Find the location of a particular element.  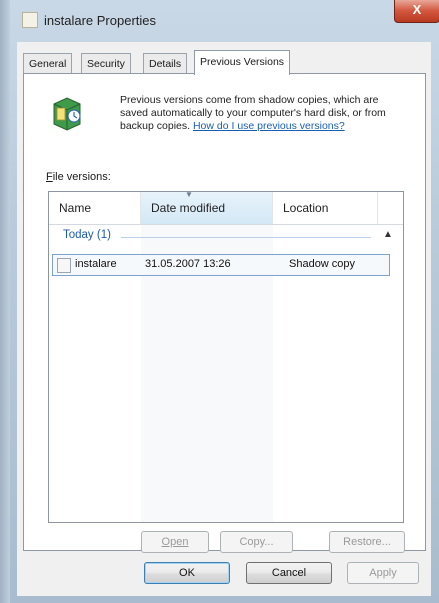

sort-arrow-icon: ▼ is located at coordinates (189, 194).